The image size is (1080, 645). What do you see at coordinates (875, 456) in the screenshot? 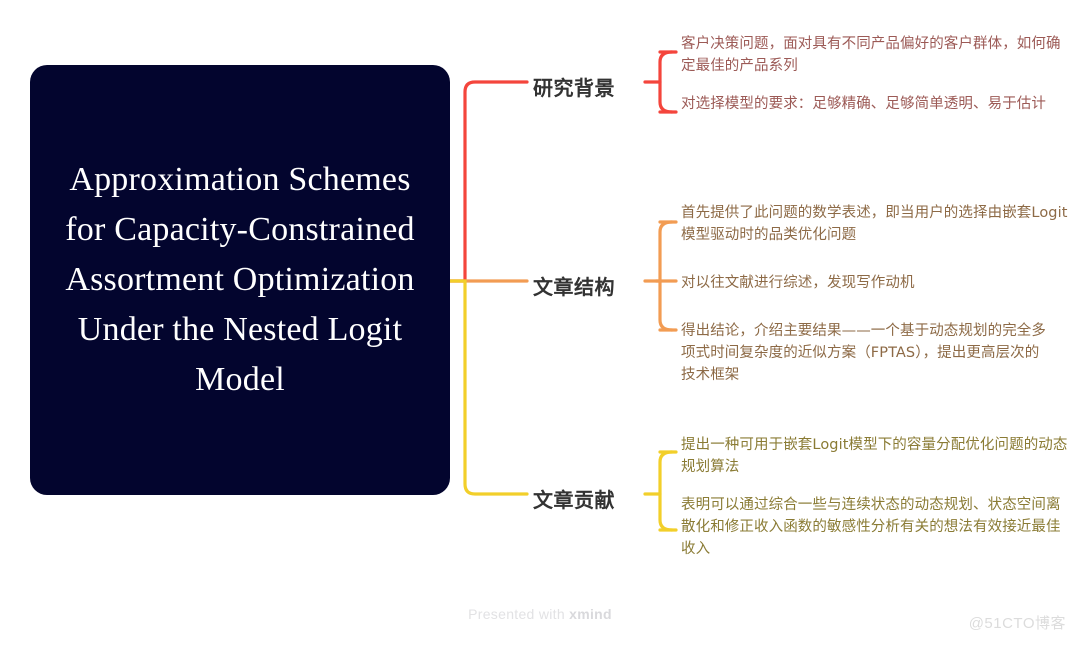
I see `sub-item-article-contribution-1: 提出一种可用于嵌套Logit模型下的容量分配优化问题的动态规划算法` at bounding box center [875, 456].